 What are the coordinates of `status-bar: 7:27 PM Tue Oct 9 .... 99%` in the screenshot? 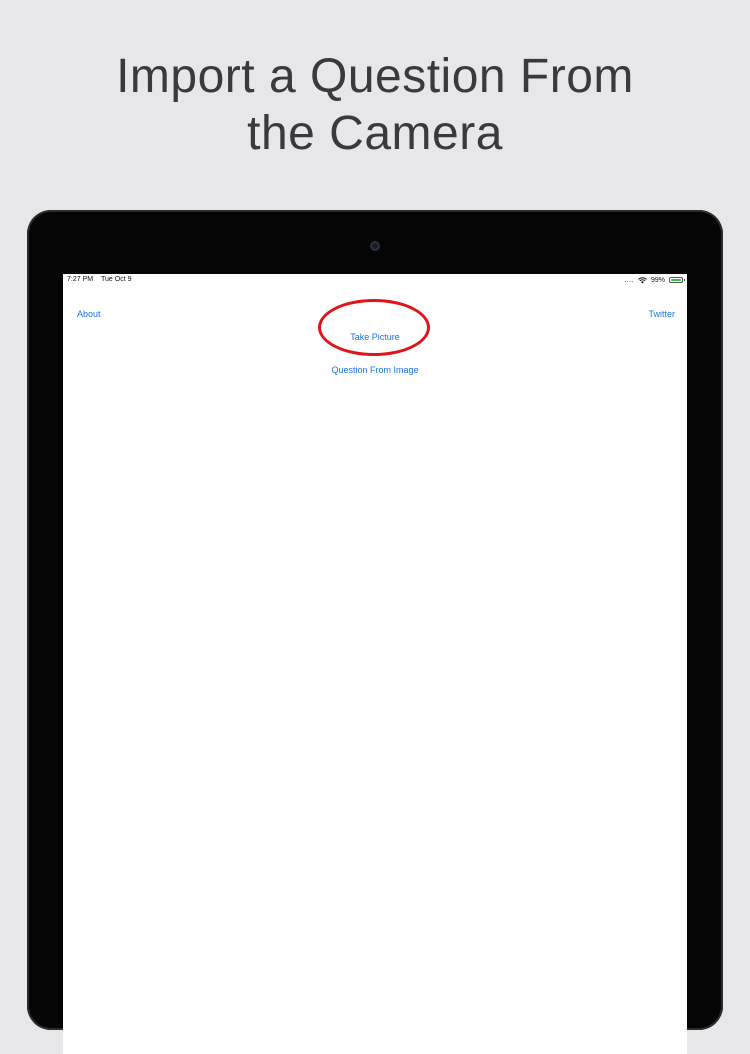 It's located at (375, 280).